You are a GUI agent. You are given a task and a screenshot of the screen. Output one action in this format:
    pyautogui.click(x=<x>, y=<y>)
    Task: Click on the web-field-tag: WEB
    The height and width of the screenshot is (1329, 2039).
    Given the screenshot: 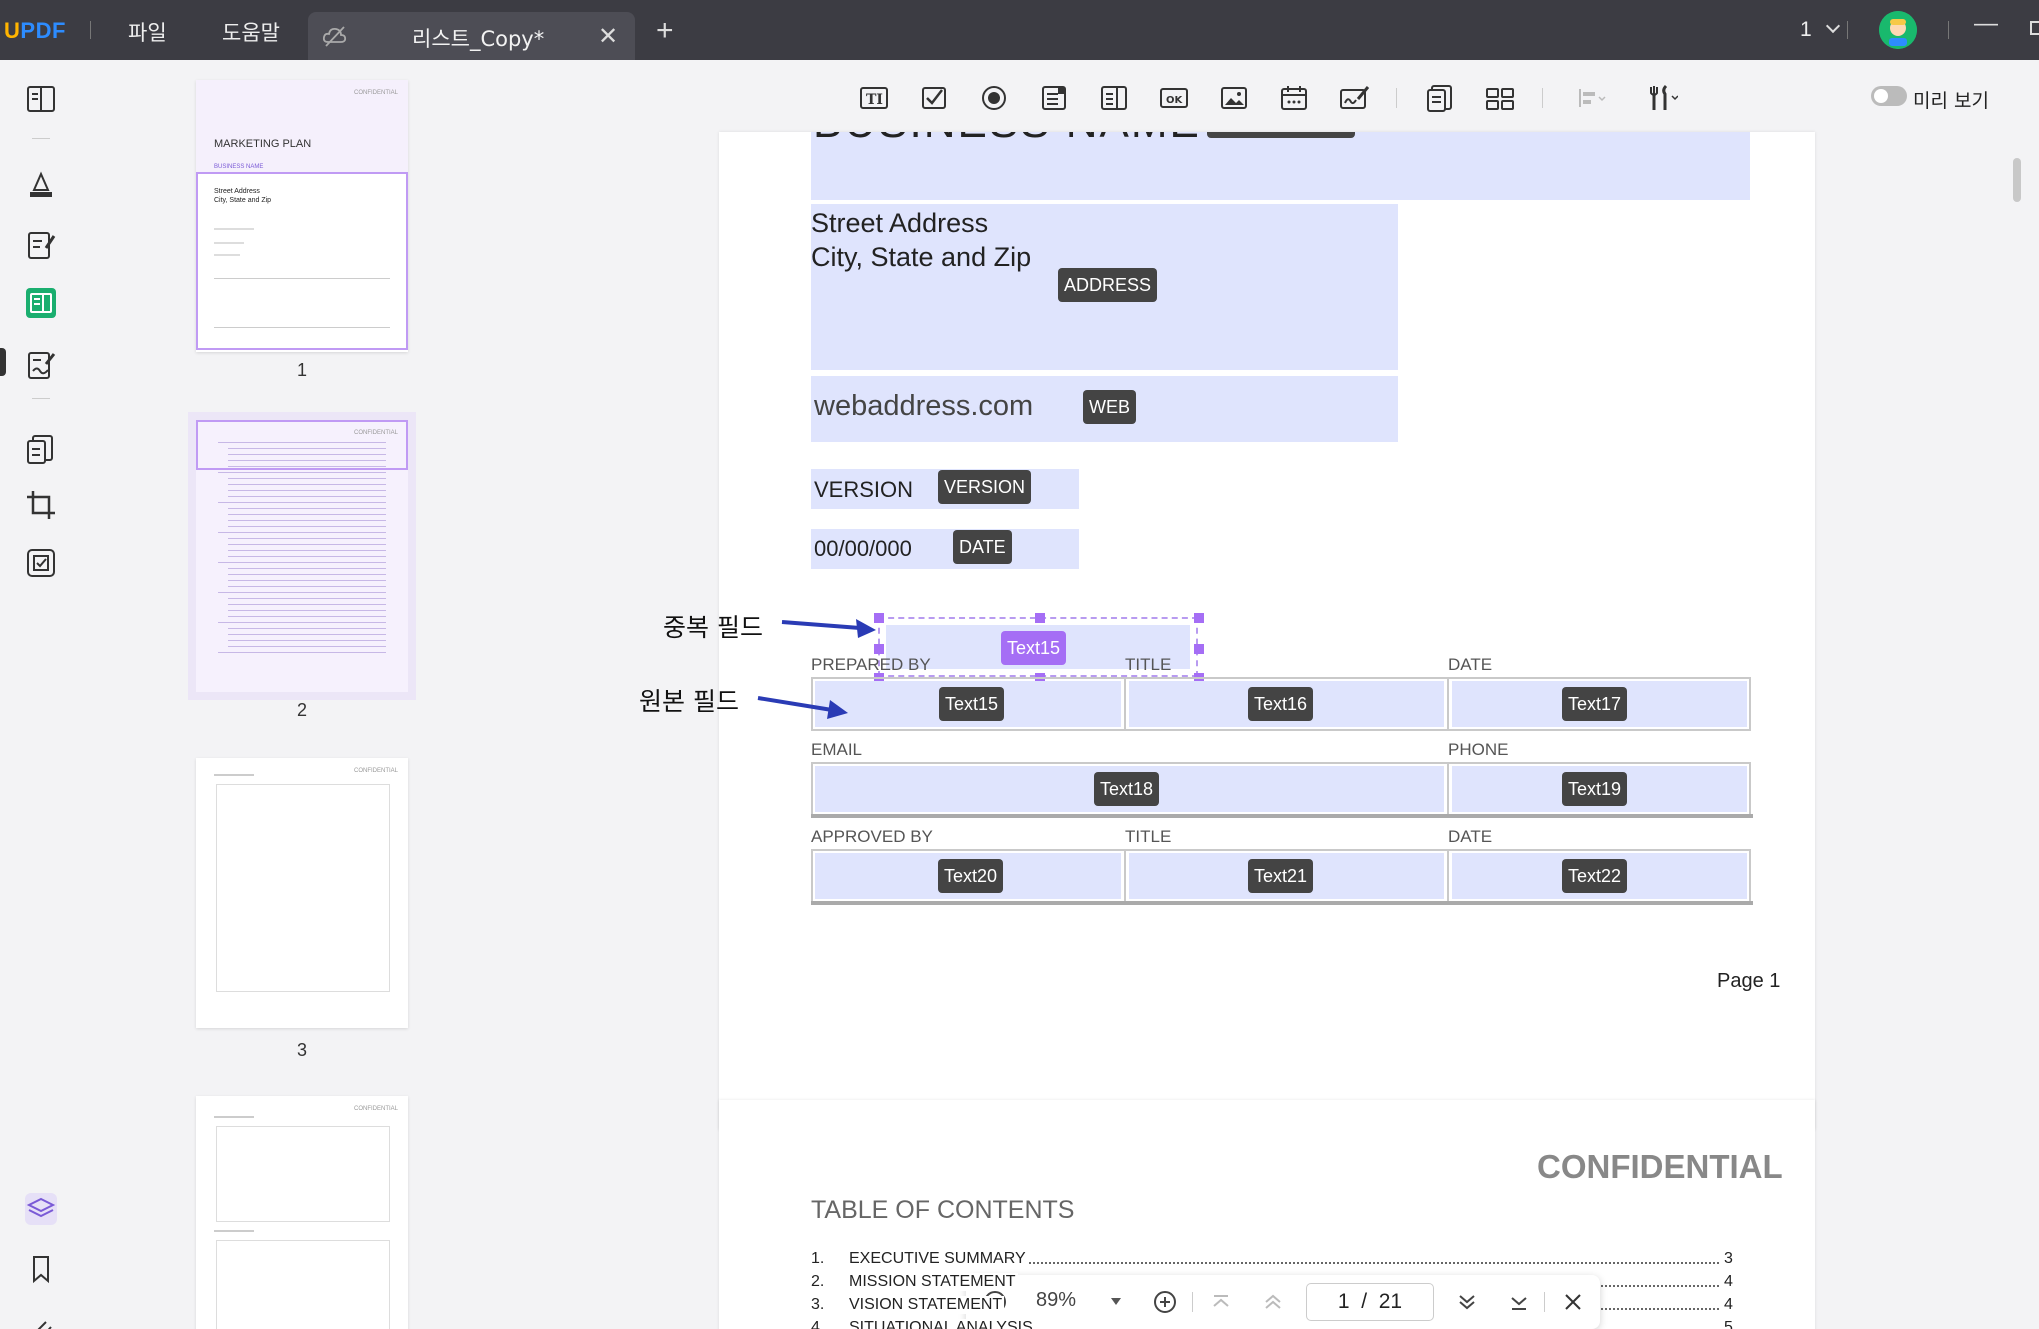 What is the action you would take?
    pyautogui.click(x=1110, y=407)
    